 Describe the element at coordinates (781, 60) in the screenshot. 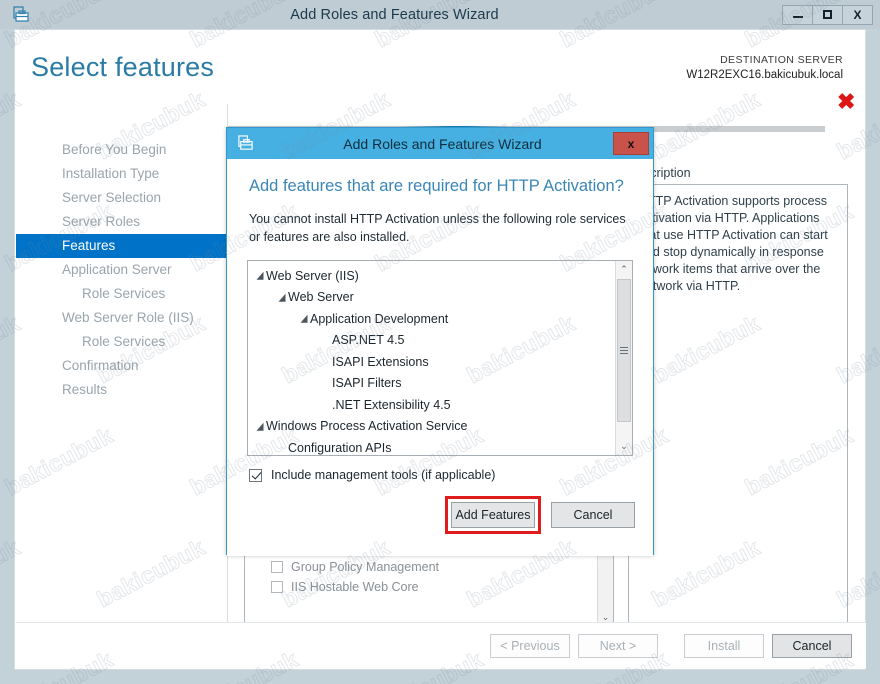

I see `destination-server-label: DESTINATION SERVER` at that location.